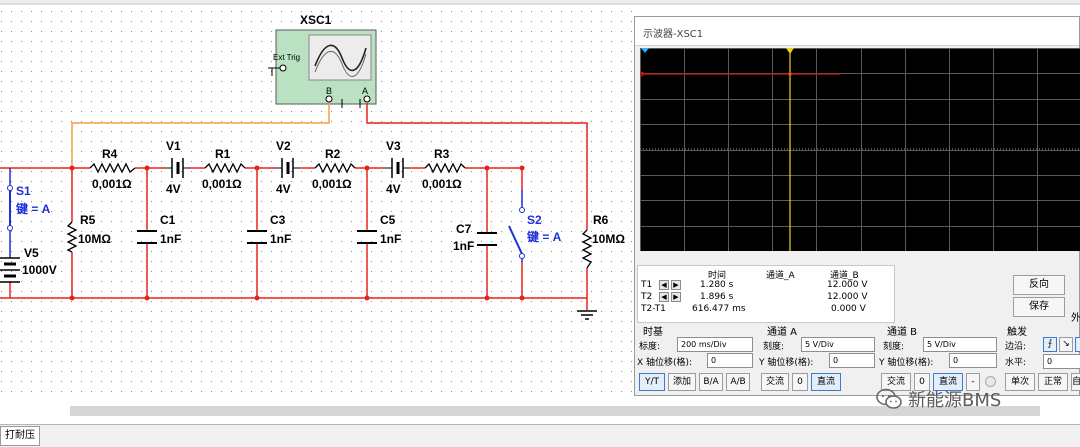  I want to click on port-b-label: B, so click(329, 91).